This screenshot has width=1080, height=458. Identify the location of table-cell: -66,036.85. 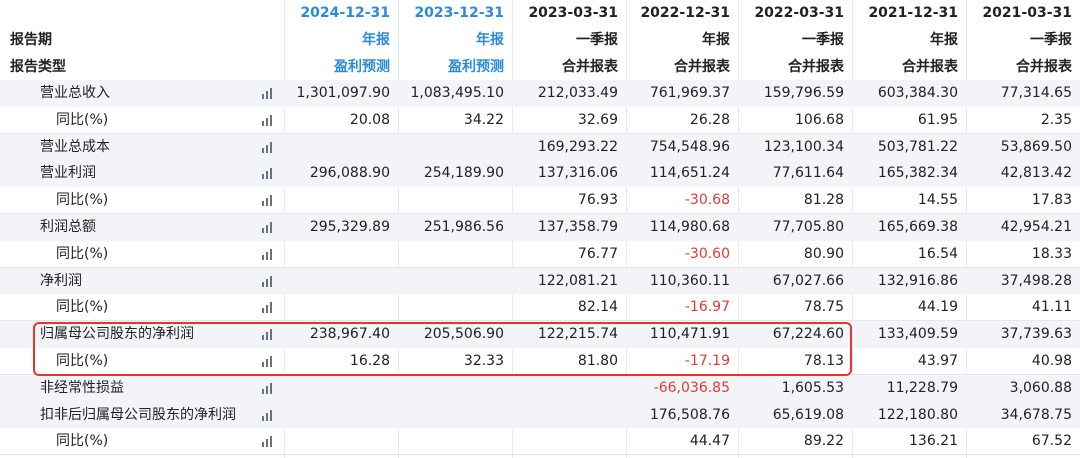
(691, 387).